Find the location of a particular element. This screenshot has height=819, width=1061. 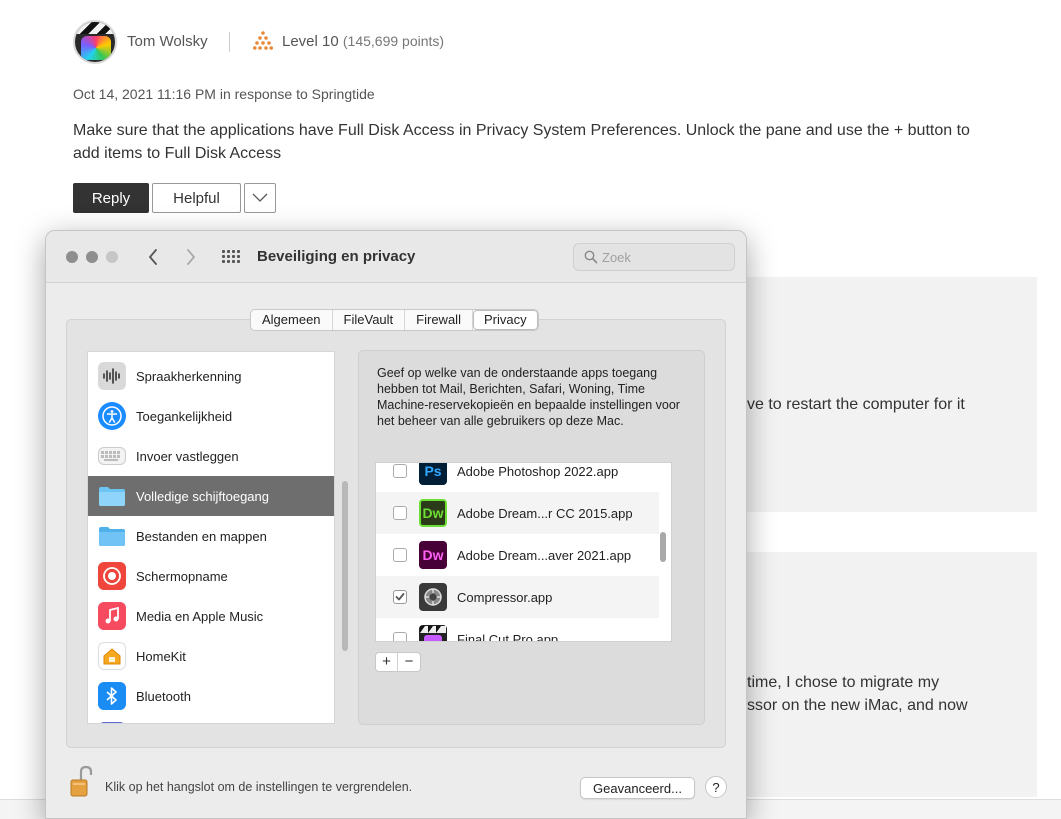

help-button: ? is located at coordinates (716, 787).